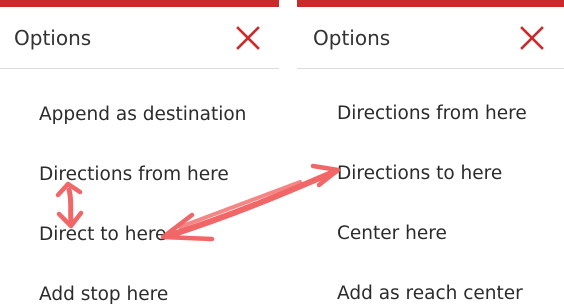 The image size is (564, 307). Describe the element at coordinates (102, 235) in the screenshot. I see `menu-item-direct-to-here: Direct to here` at that location.